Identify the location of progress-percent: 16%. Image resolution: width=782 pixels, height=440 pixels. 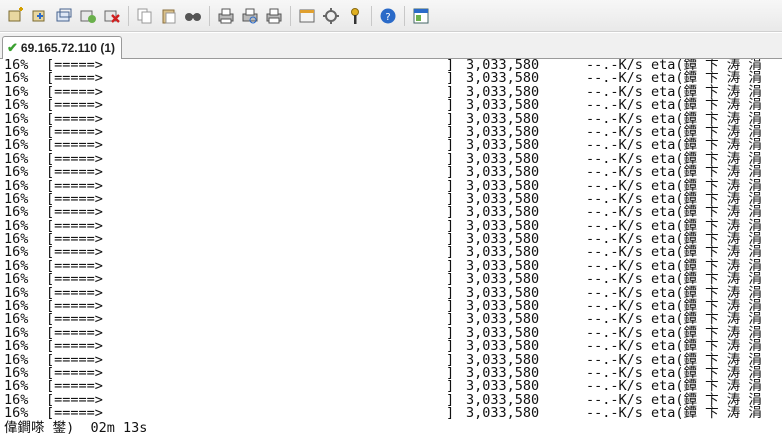
(16, 413).